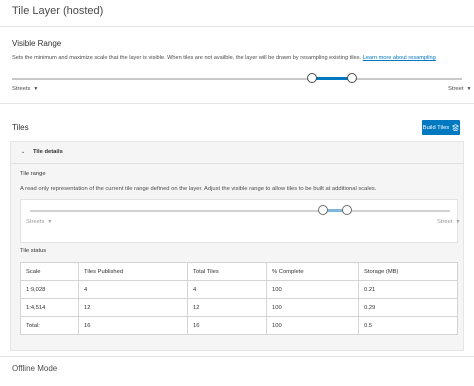  Describe the element at coordinates (23, 152) in the screenshot. I see `chevron-down-icon: ⌄` at that location.